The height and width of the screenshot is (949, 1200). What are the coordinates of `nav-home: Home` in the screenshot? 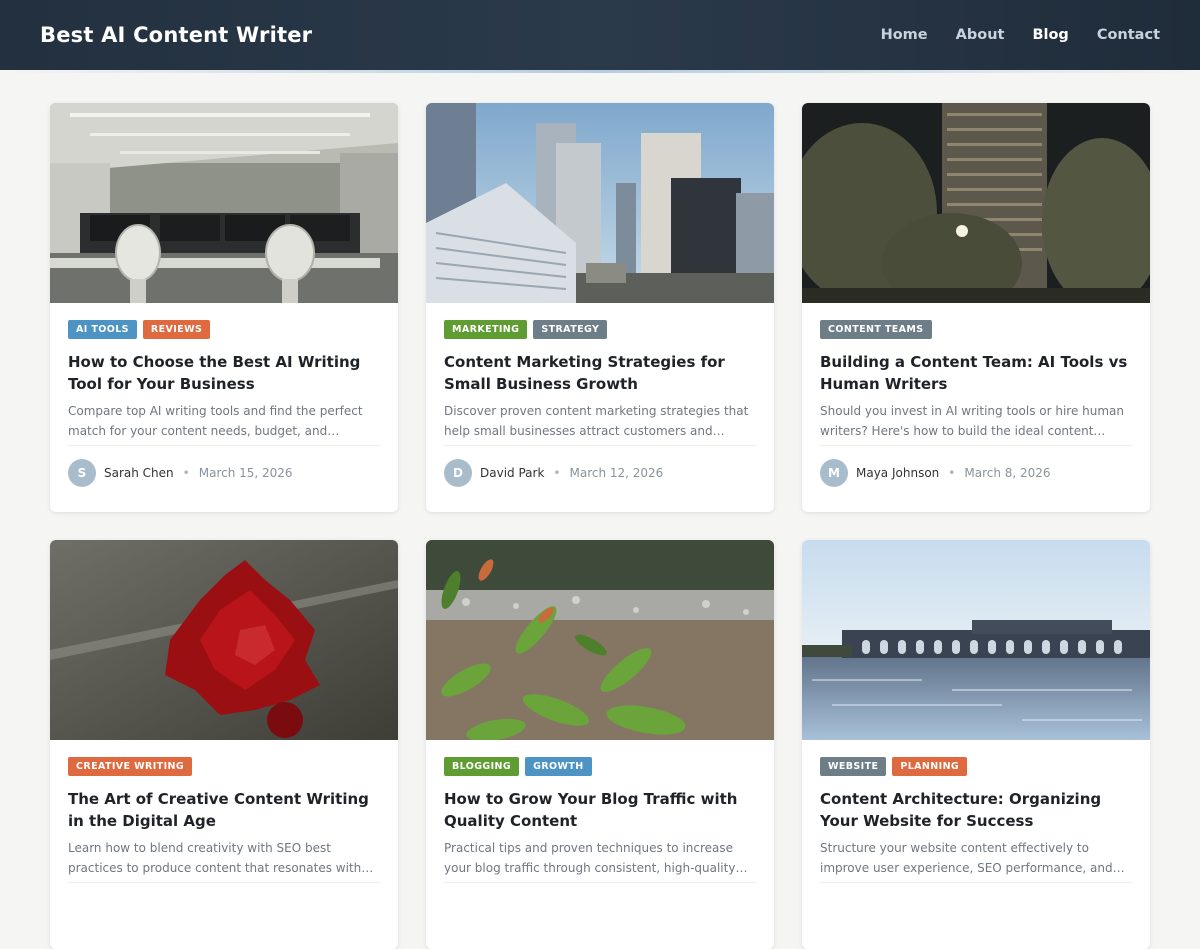 It's located at (904, 35).